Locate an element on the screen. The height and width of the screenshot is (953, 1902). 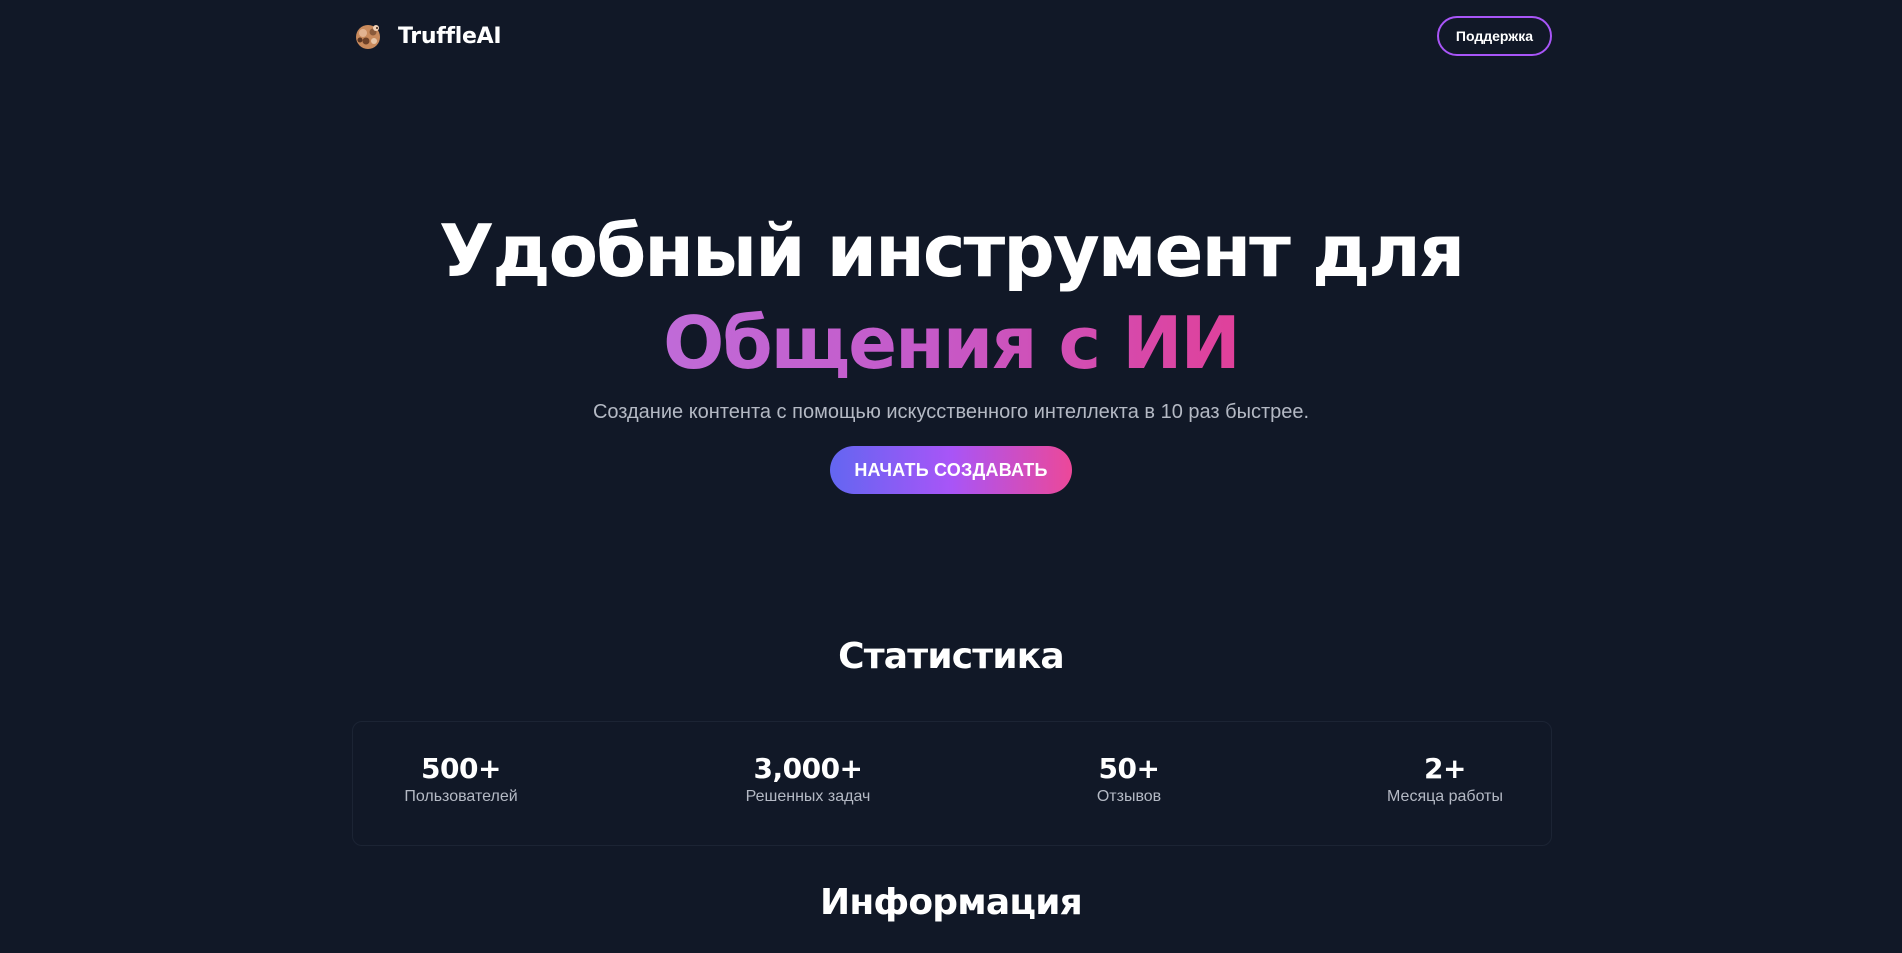
stat-tasks: 3,000+ Решенных задач is located at coordinates (808, 779).